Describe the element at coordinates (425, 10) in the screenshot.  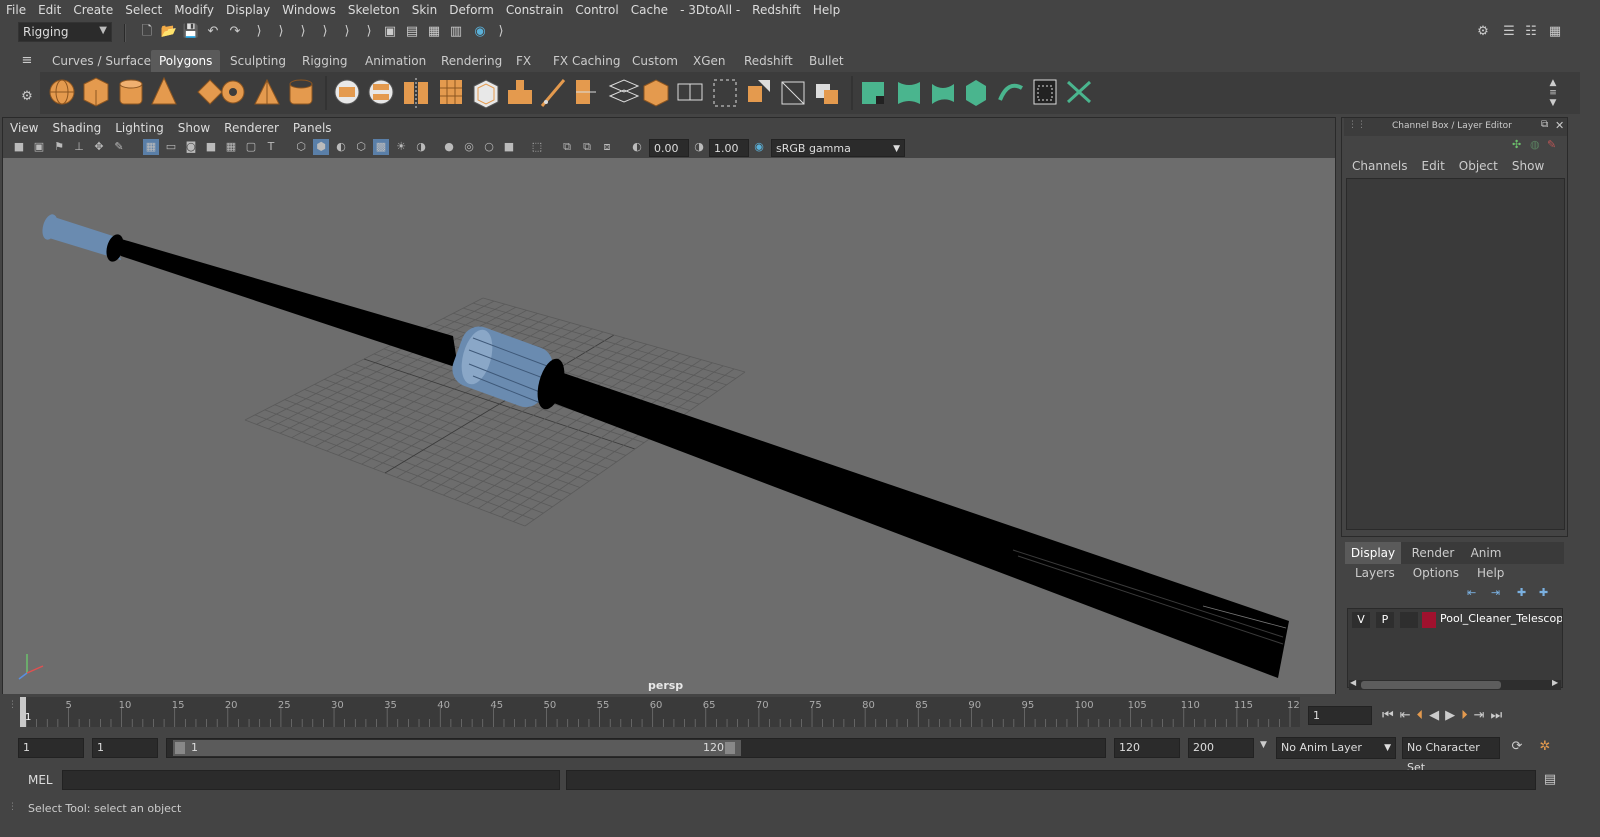
I see `menu-skin: Skin` at that location.